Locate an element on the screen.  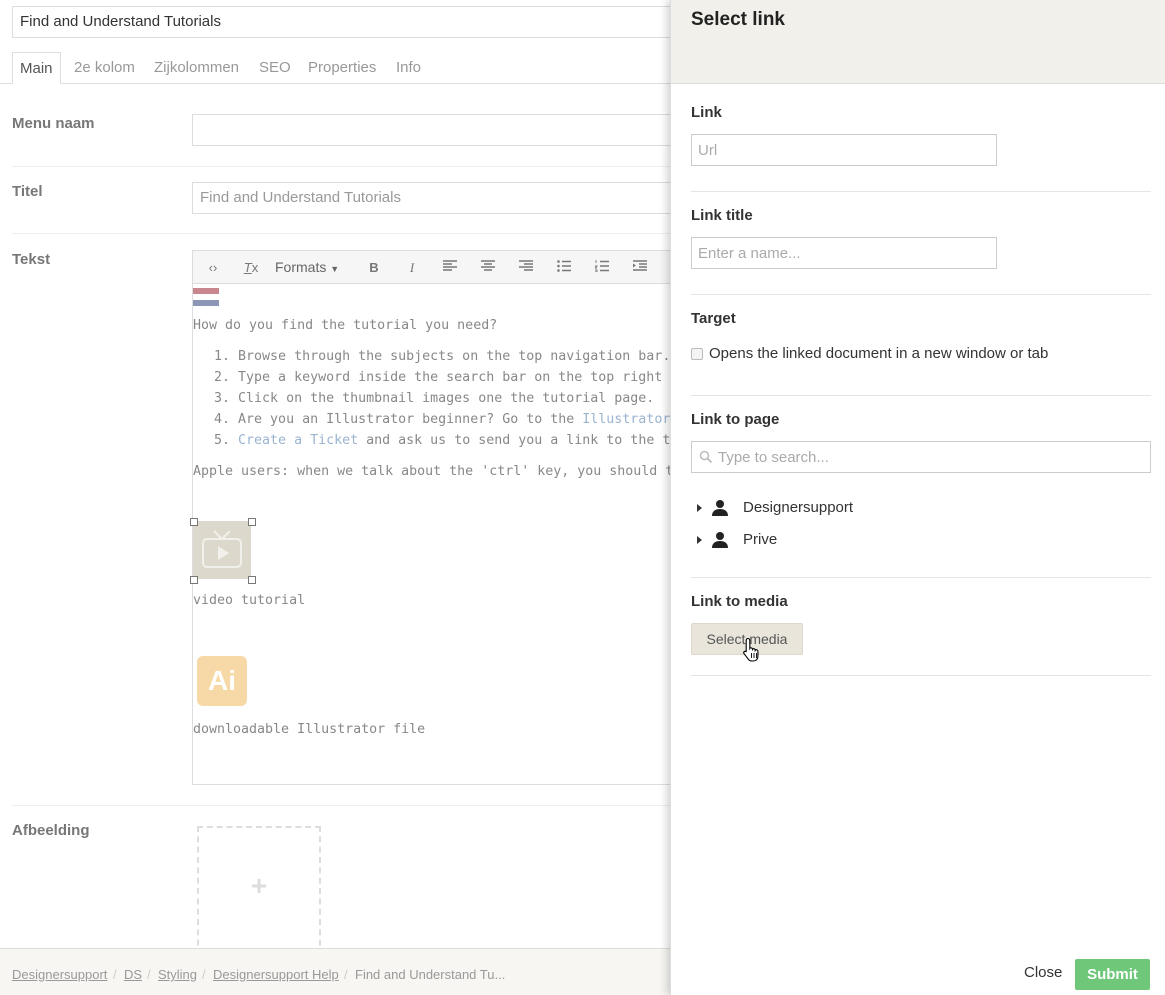
caret-down-icon: ▼ is located at coordinates (335, 269).